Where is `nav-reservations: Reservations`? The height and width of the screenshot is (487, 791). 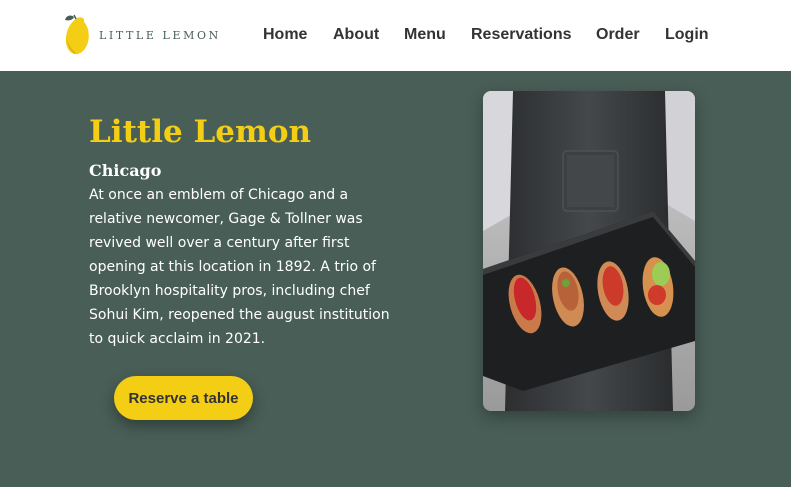
nav-reservations: Reservations is located at coordinates (521, 35).